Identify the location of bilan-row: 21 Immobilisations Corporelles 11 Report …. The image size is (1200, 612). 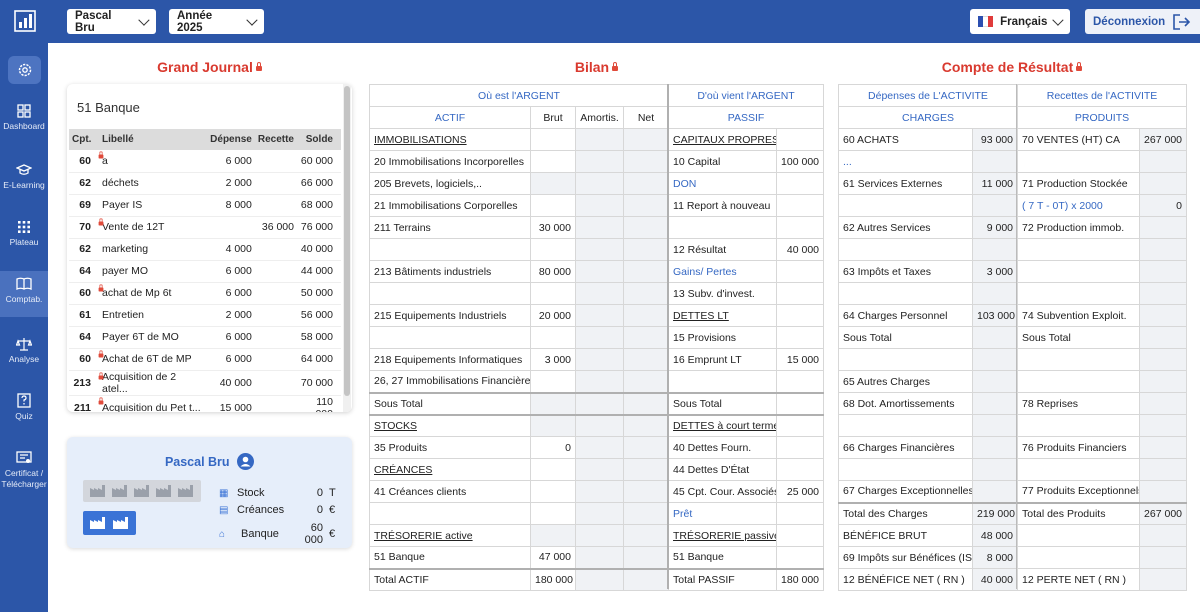
(597, 205).